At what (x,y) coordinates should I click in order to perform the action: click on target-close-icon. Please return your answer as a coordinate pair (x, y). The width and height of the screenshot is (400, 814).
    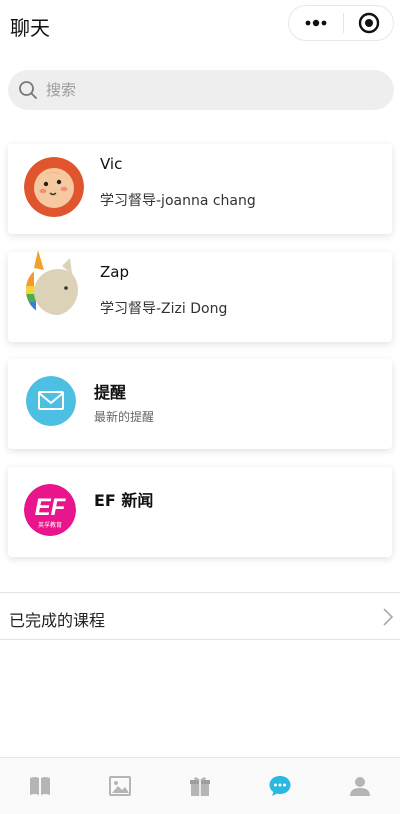
    Looking at the image, I should click on (368, 23).